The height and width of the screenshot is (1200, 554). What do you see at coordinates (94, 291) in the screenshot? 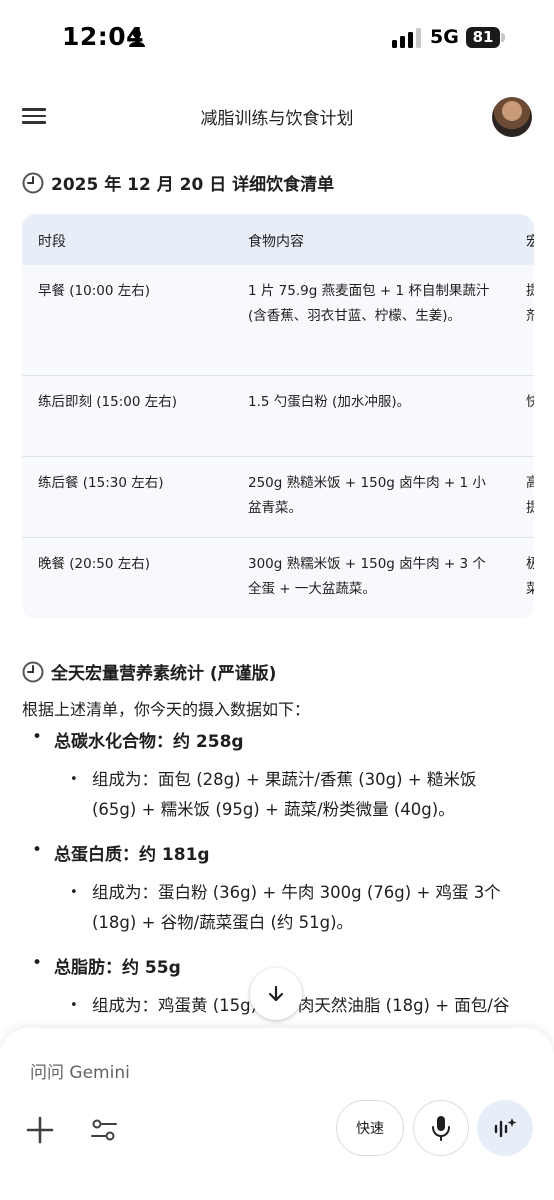
I see `period-cell: 早餐 (10:00 左右)` at bounding box center [94, 291].